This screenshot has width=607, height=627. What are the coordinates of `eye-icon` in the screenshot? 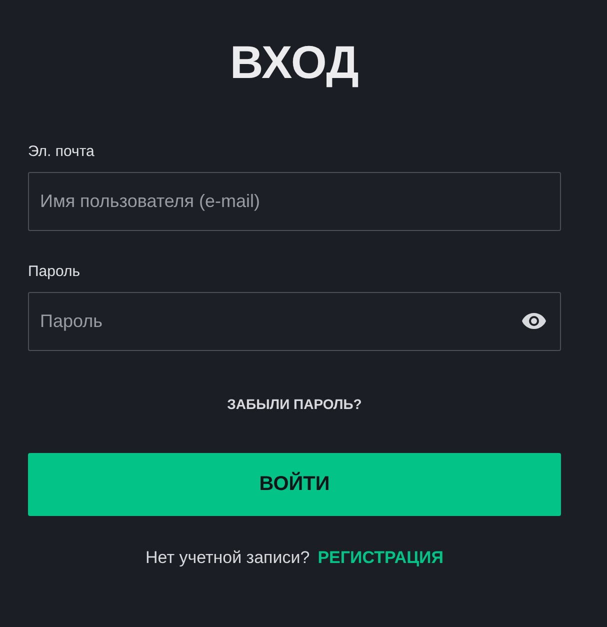 It's located at (534, 321).